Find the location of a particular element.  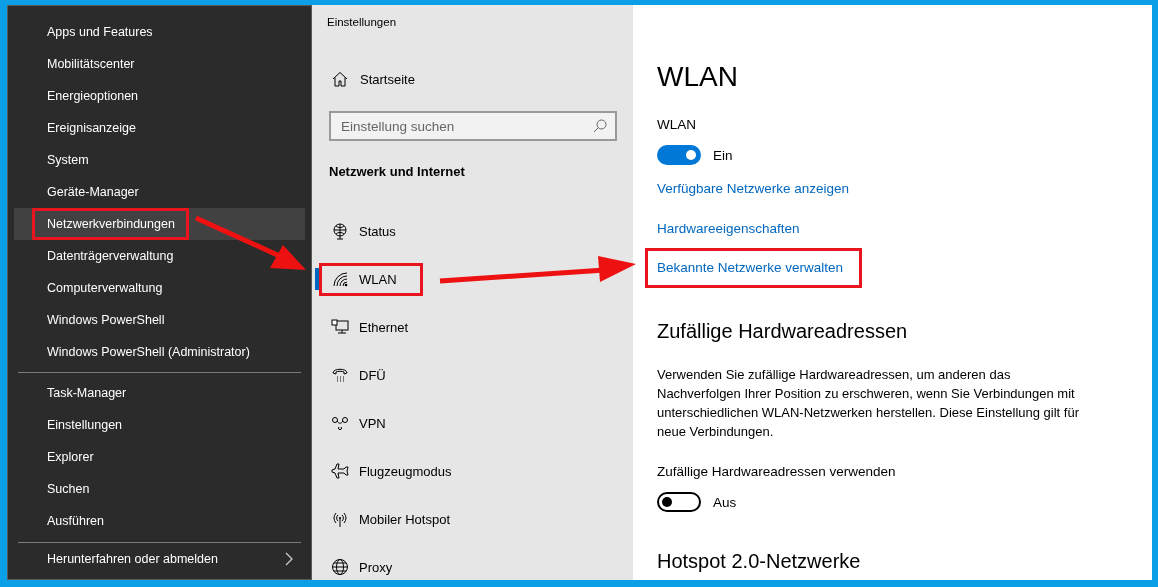

setting-label: WLAN is located at coordinates (677, 125).